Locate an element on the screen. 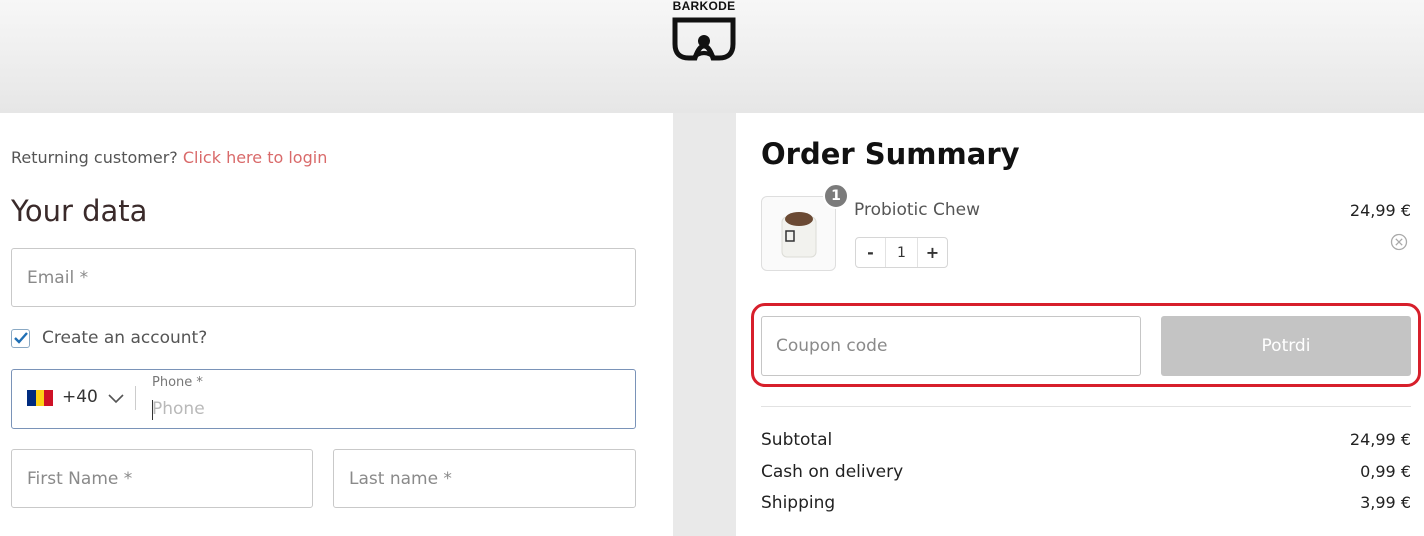 The height and width of the screenshot is (536, 1424). last-name-placeholder: Last name * is located at coordinates (400, 479).